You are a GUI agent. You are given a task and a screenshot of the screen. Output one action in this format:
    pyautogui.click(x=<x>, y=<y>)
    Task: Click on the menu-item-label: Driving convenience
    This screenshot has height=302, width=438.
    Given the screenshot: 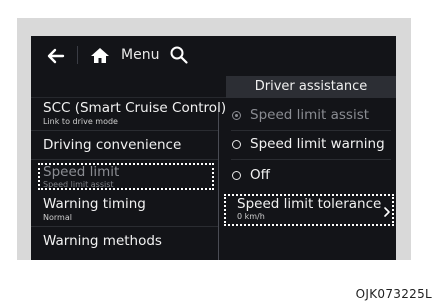 What is the action you would take?
    pyautogui.click(x=112, y=145)
    